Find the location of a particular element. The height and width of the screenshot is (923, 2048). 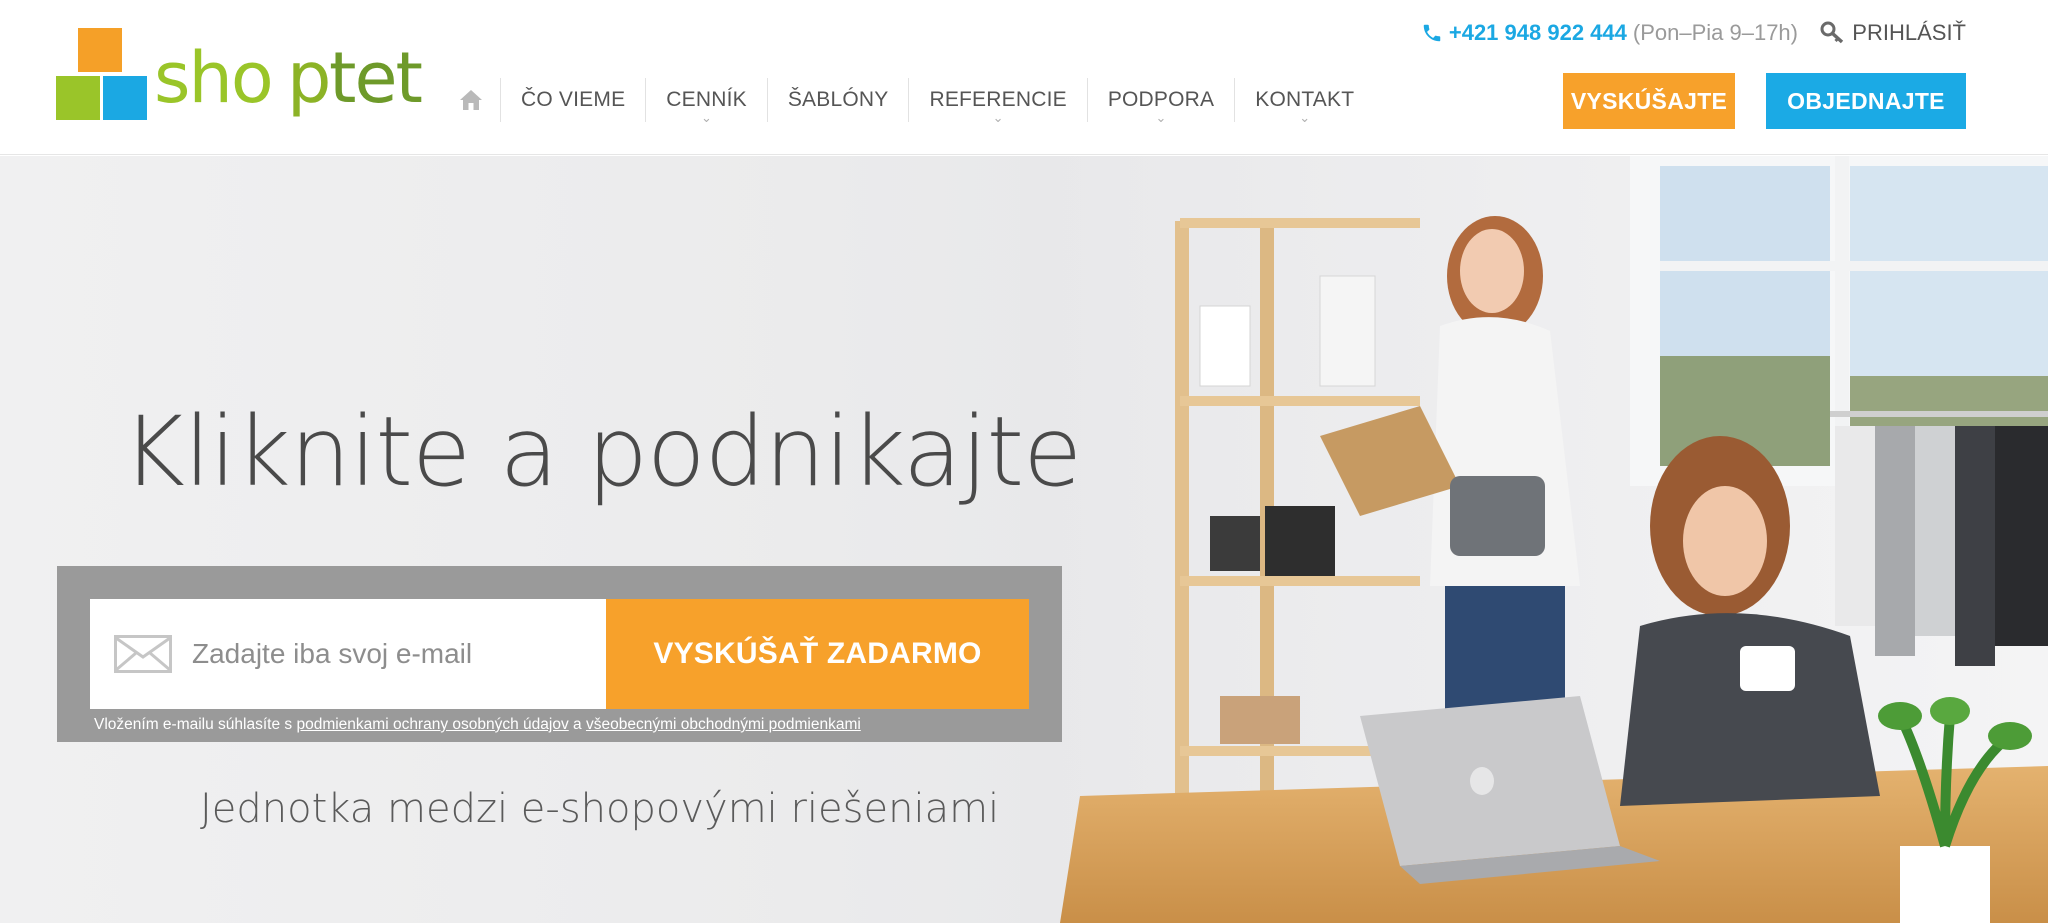

nav-item-label: ŠABLÓNY is located at coordinates (838, 99).